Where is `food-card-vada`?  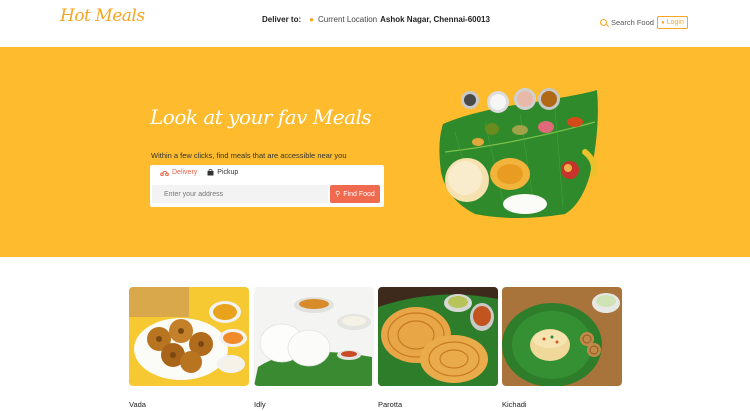
food-card-vada is located at coordinates (189, 336).